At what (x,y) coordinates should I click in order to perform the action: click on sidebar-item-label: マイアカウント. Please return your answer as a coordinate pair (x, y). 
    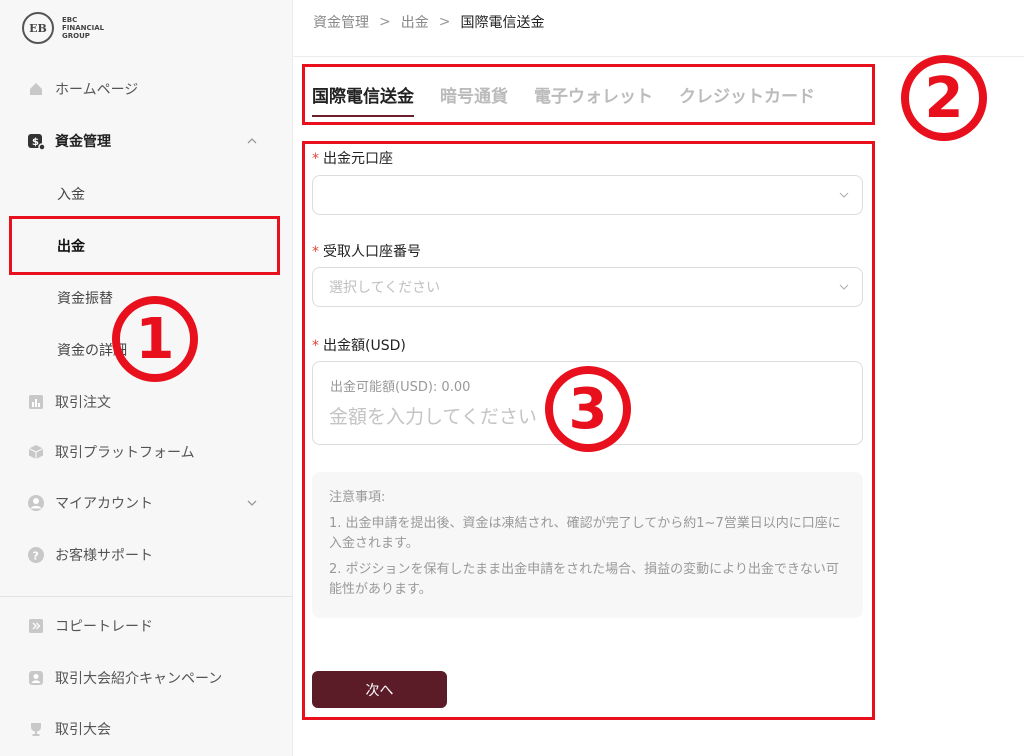
    Looking at the image, I should click on (104, 504).